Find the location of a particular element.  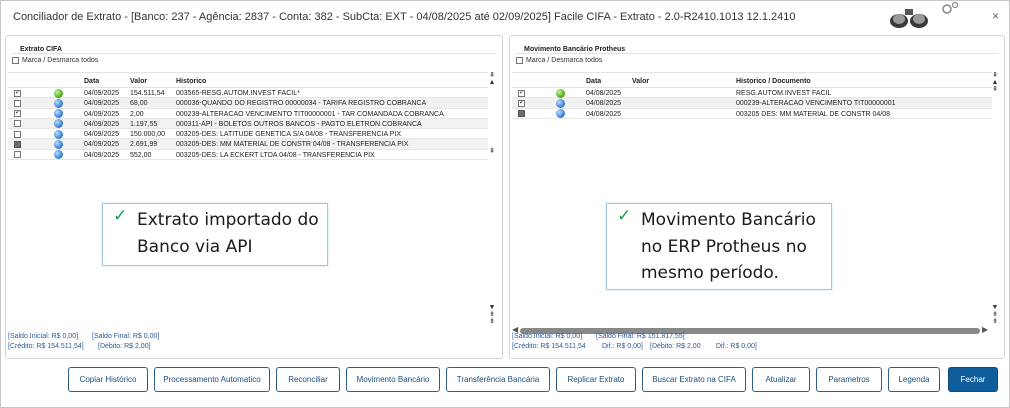

credito-right: [Crédito: R$ 154.511,54 is located at coordinates (549, 346).